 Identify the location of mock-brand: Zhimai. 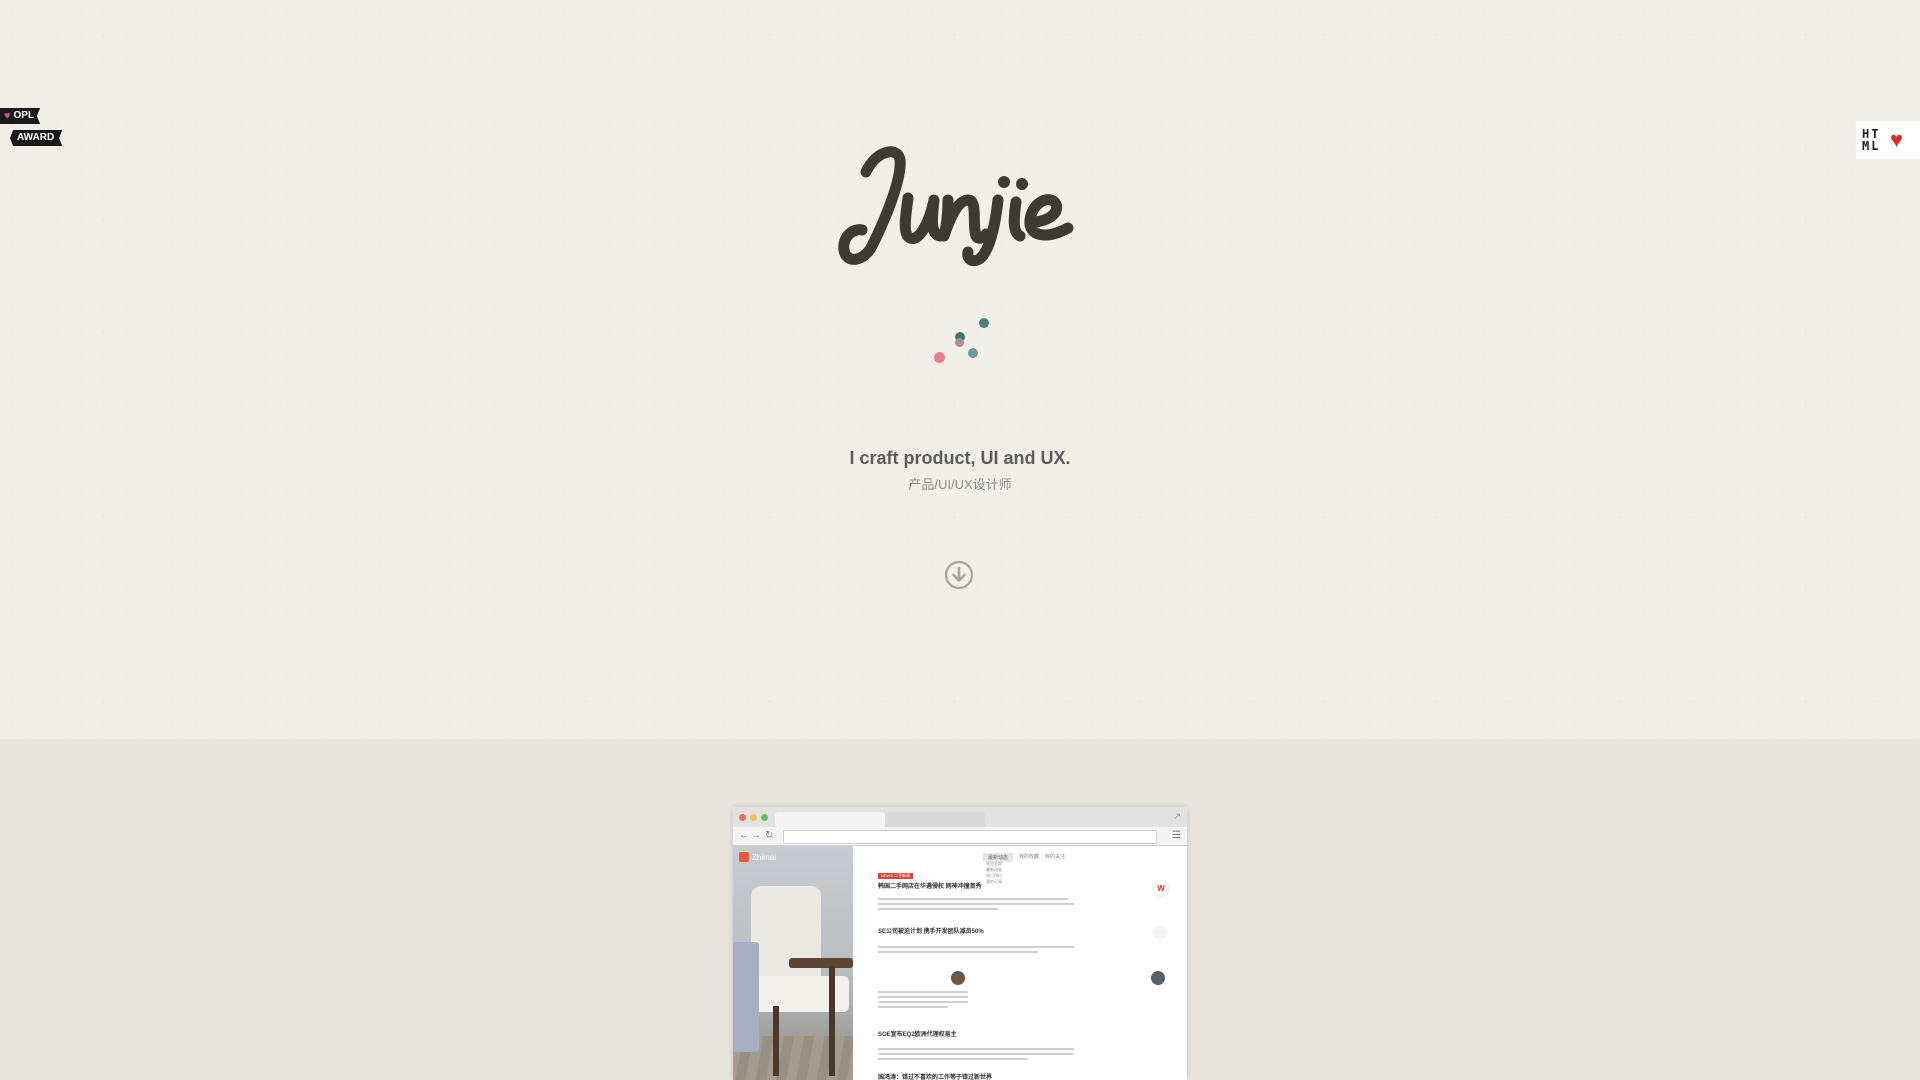
(757, 857).